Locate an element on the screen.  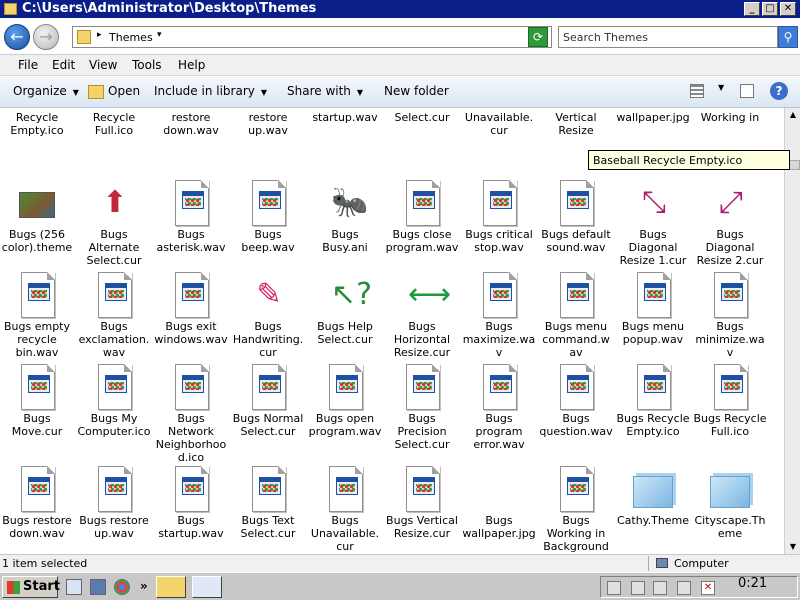
show-desktop-icon is located at coordinates (74, 587).